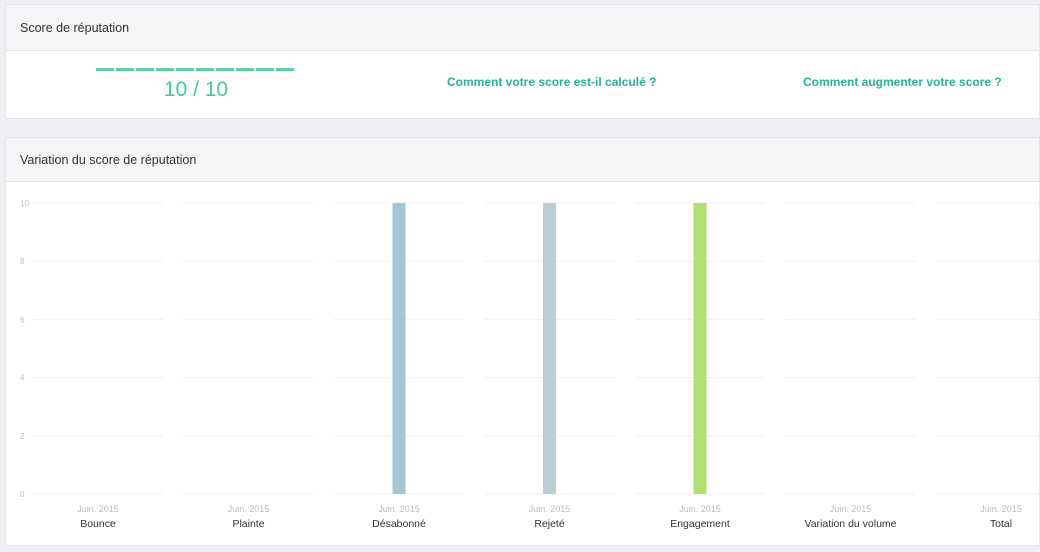  Describe the element at coordinates (22, 436) in the screenshot. I see `y-tick-label: 2` at that location.